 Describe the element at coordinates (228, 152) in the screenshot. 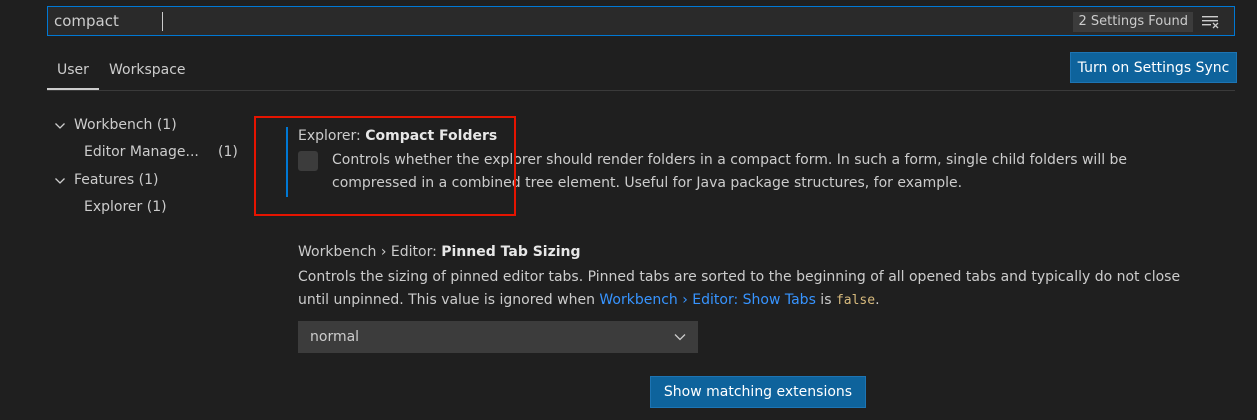

I see `toc-item-count: (1)` at that location.